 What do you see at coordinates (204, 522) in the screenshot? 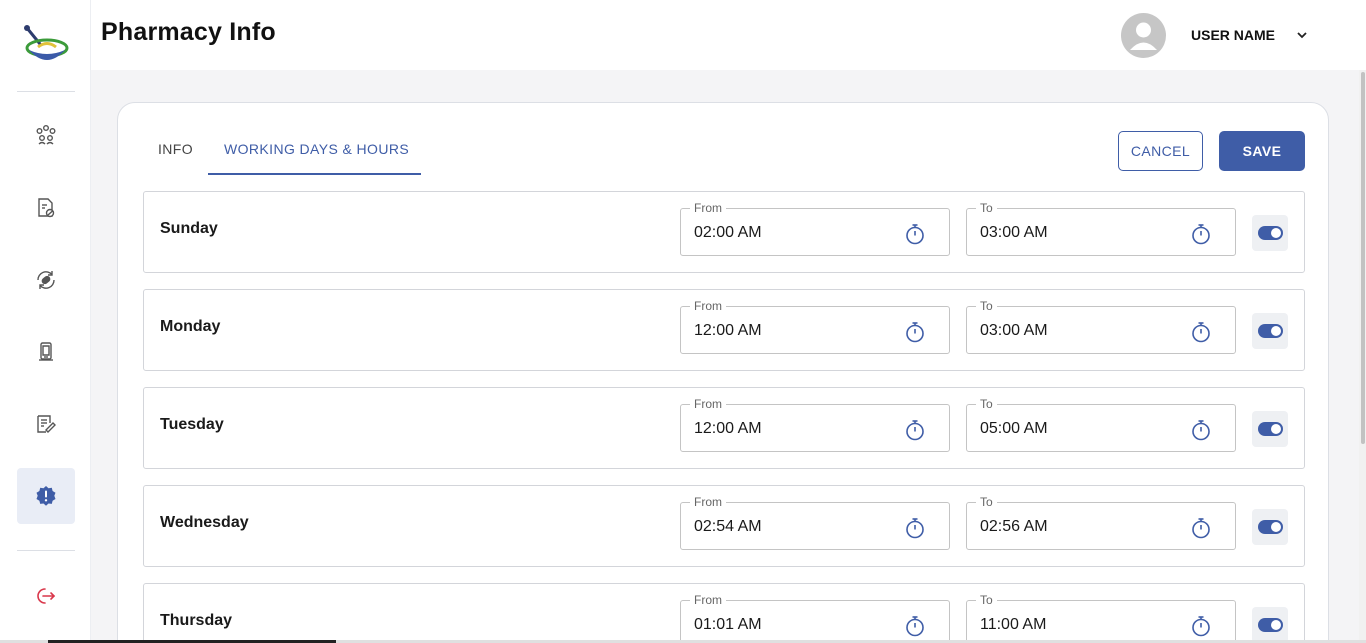
I see `day-name: Wednesday` at bounding box center [204, 522].